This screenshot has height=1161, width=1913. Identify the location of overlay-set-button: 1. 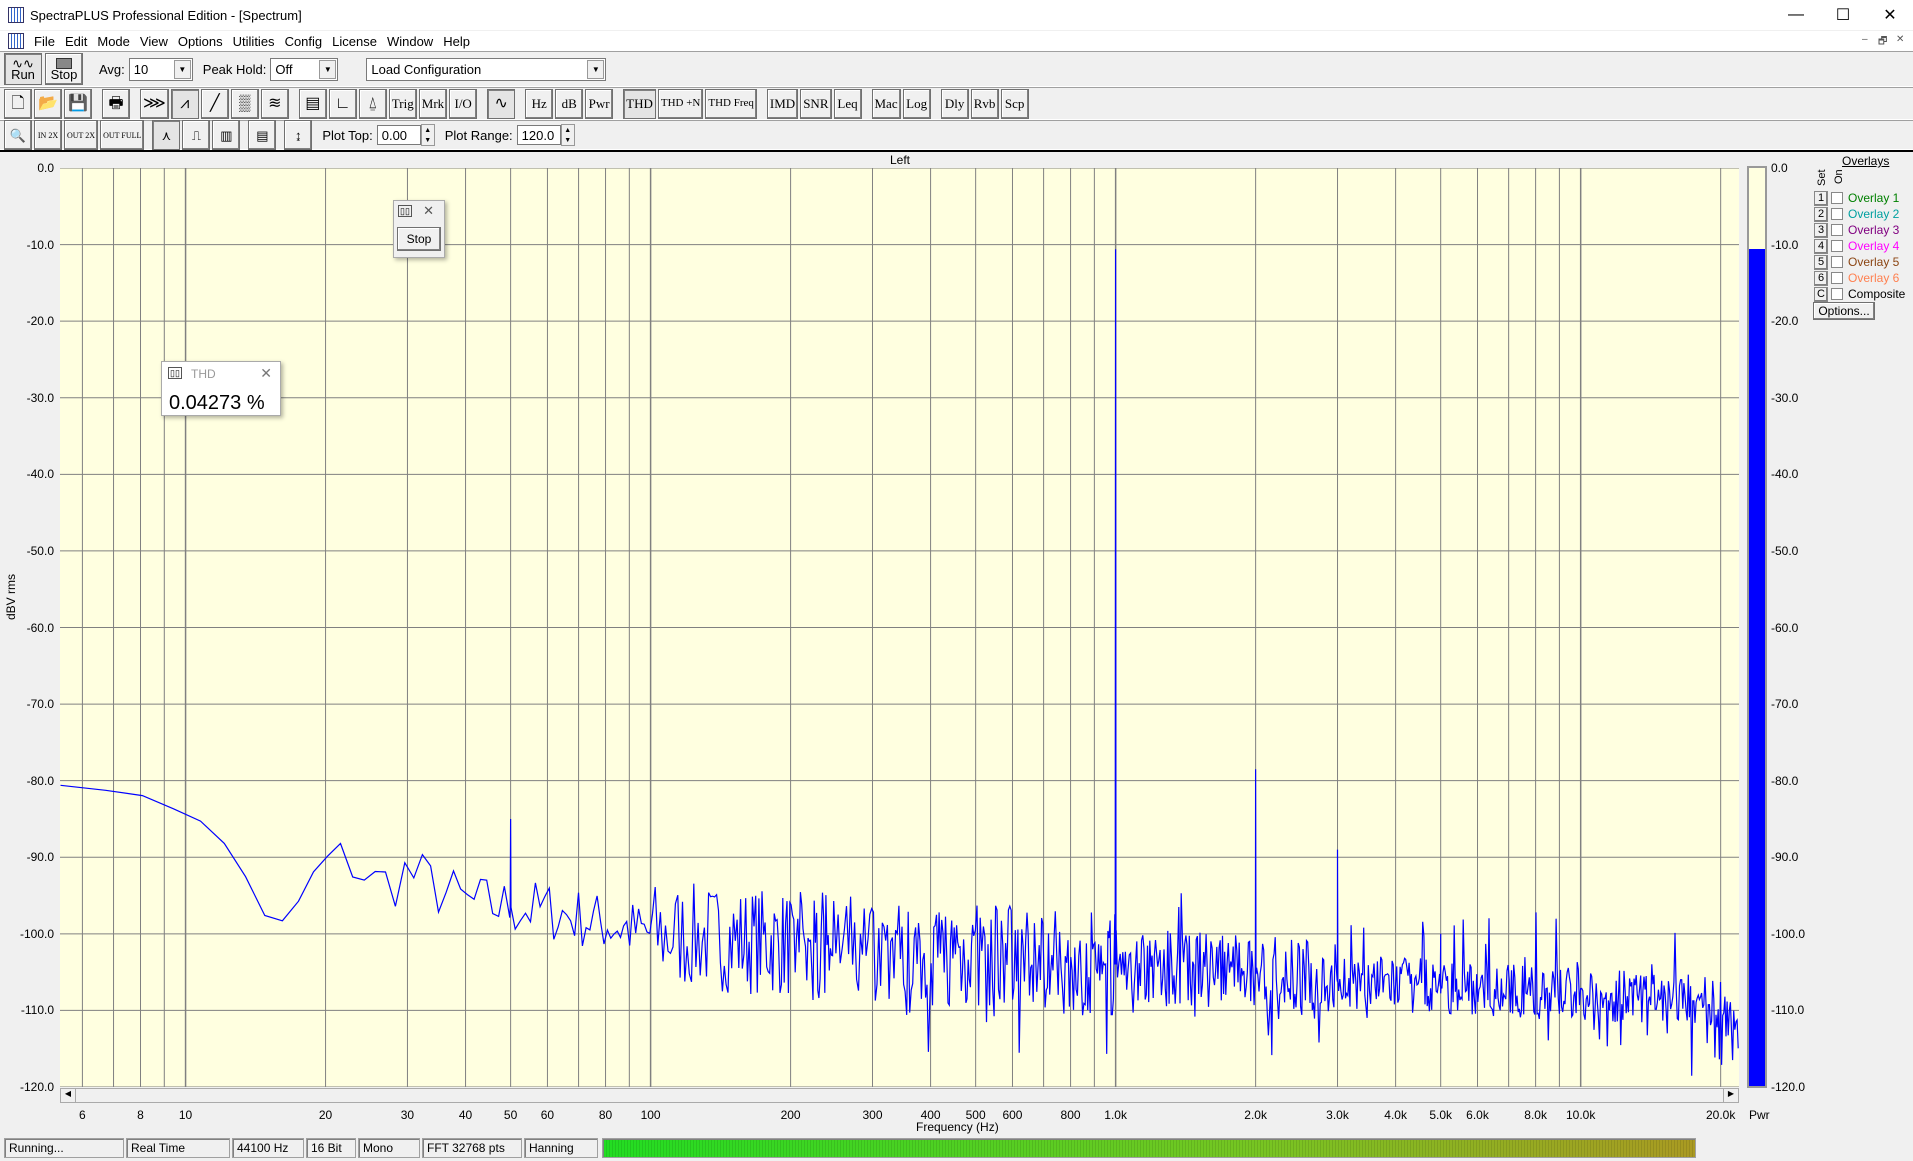
(1821, 198).